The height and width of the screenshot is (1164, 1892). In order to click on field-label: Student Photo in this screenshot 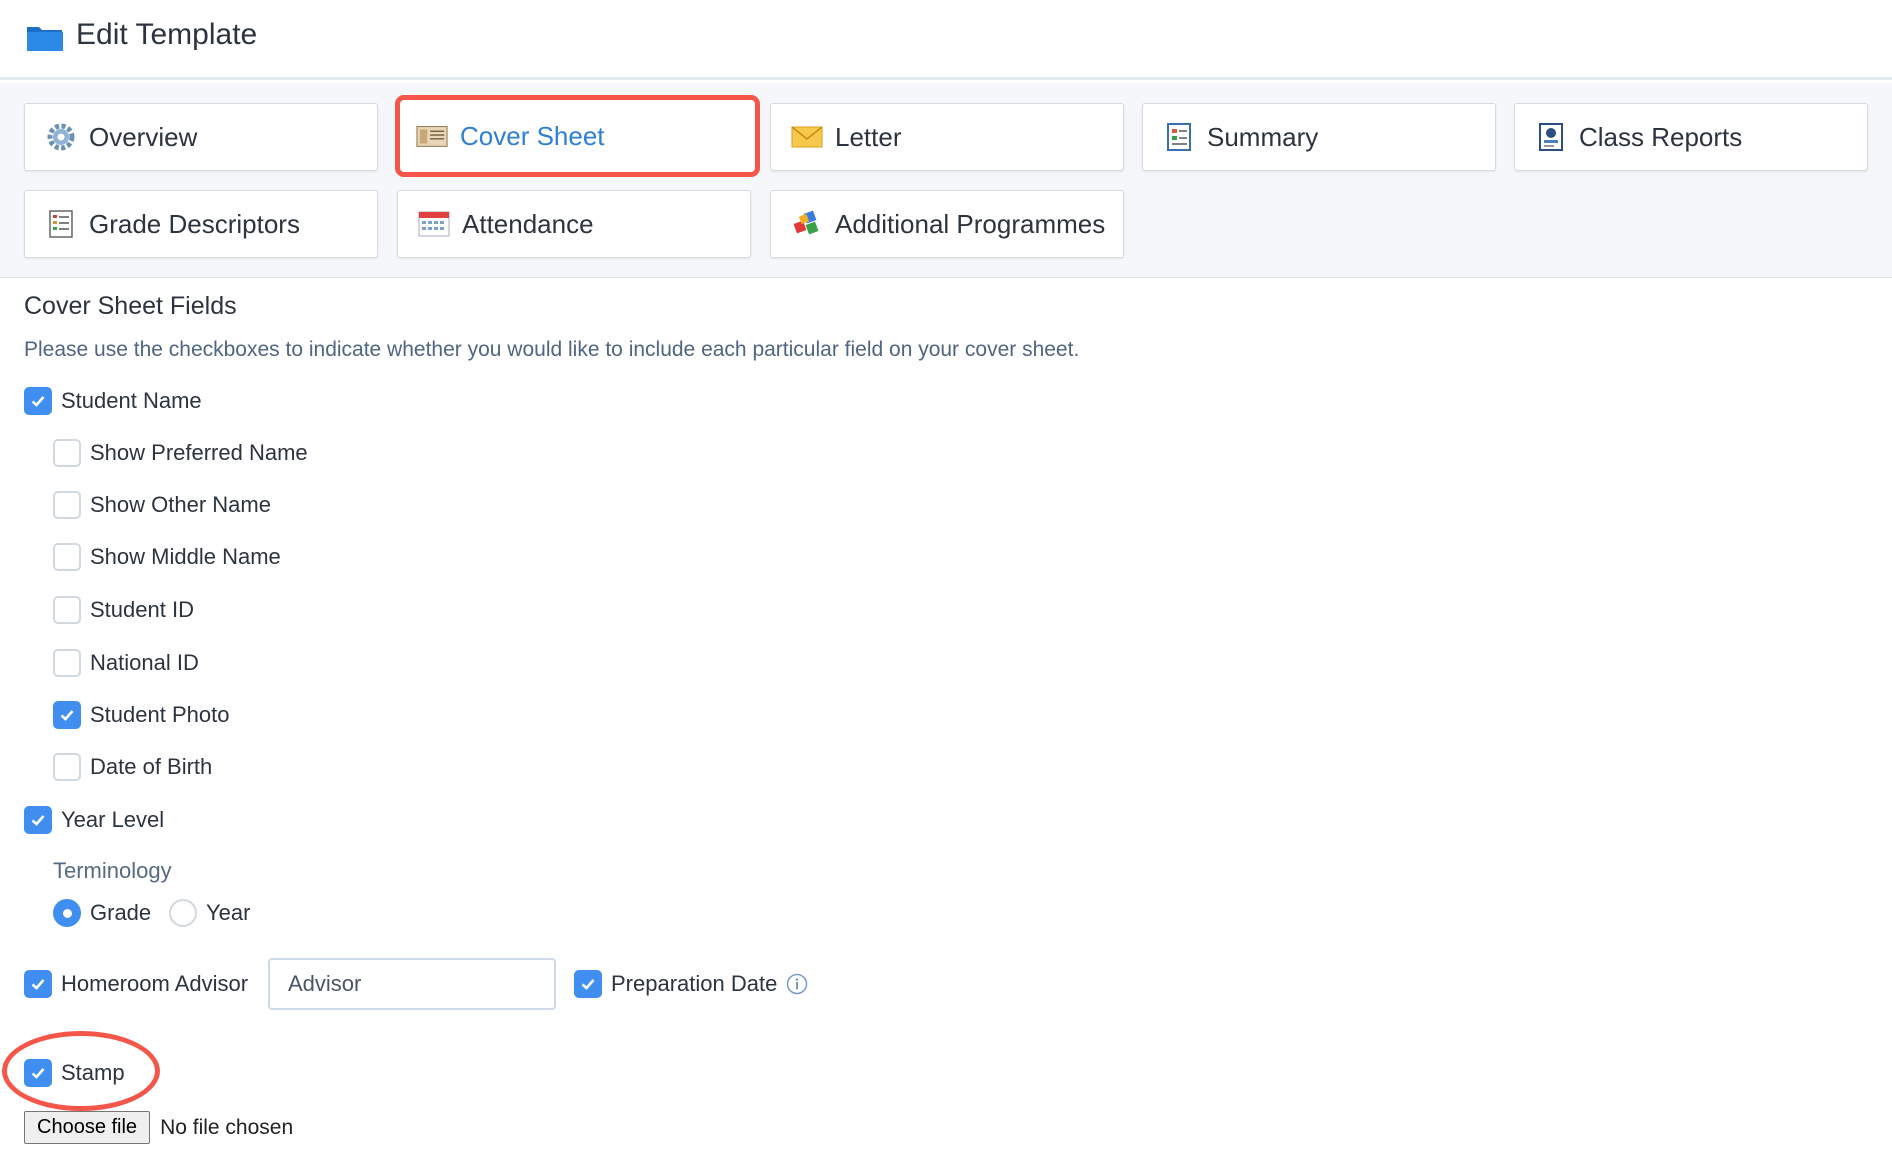, I will do `click(160, 714)`.